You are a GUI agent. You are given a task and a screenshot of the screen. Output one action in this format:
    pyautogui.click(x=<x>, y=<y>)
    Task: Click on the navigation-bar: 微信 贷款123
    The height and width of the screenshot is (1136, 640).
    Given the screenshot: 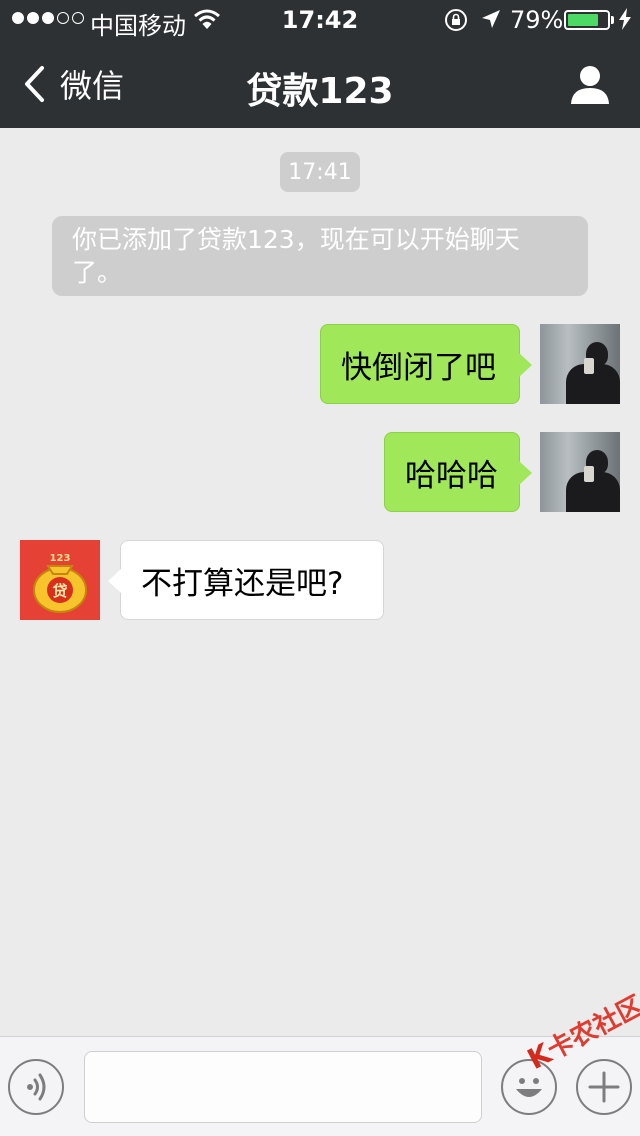 What is the action you would take?
    pyautogui.click(x=320, y=84)
    